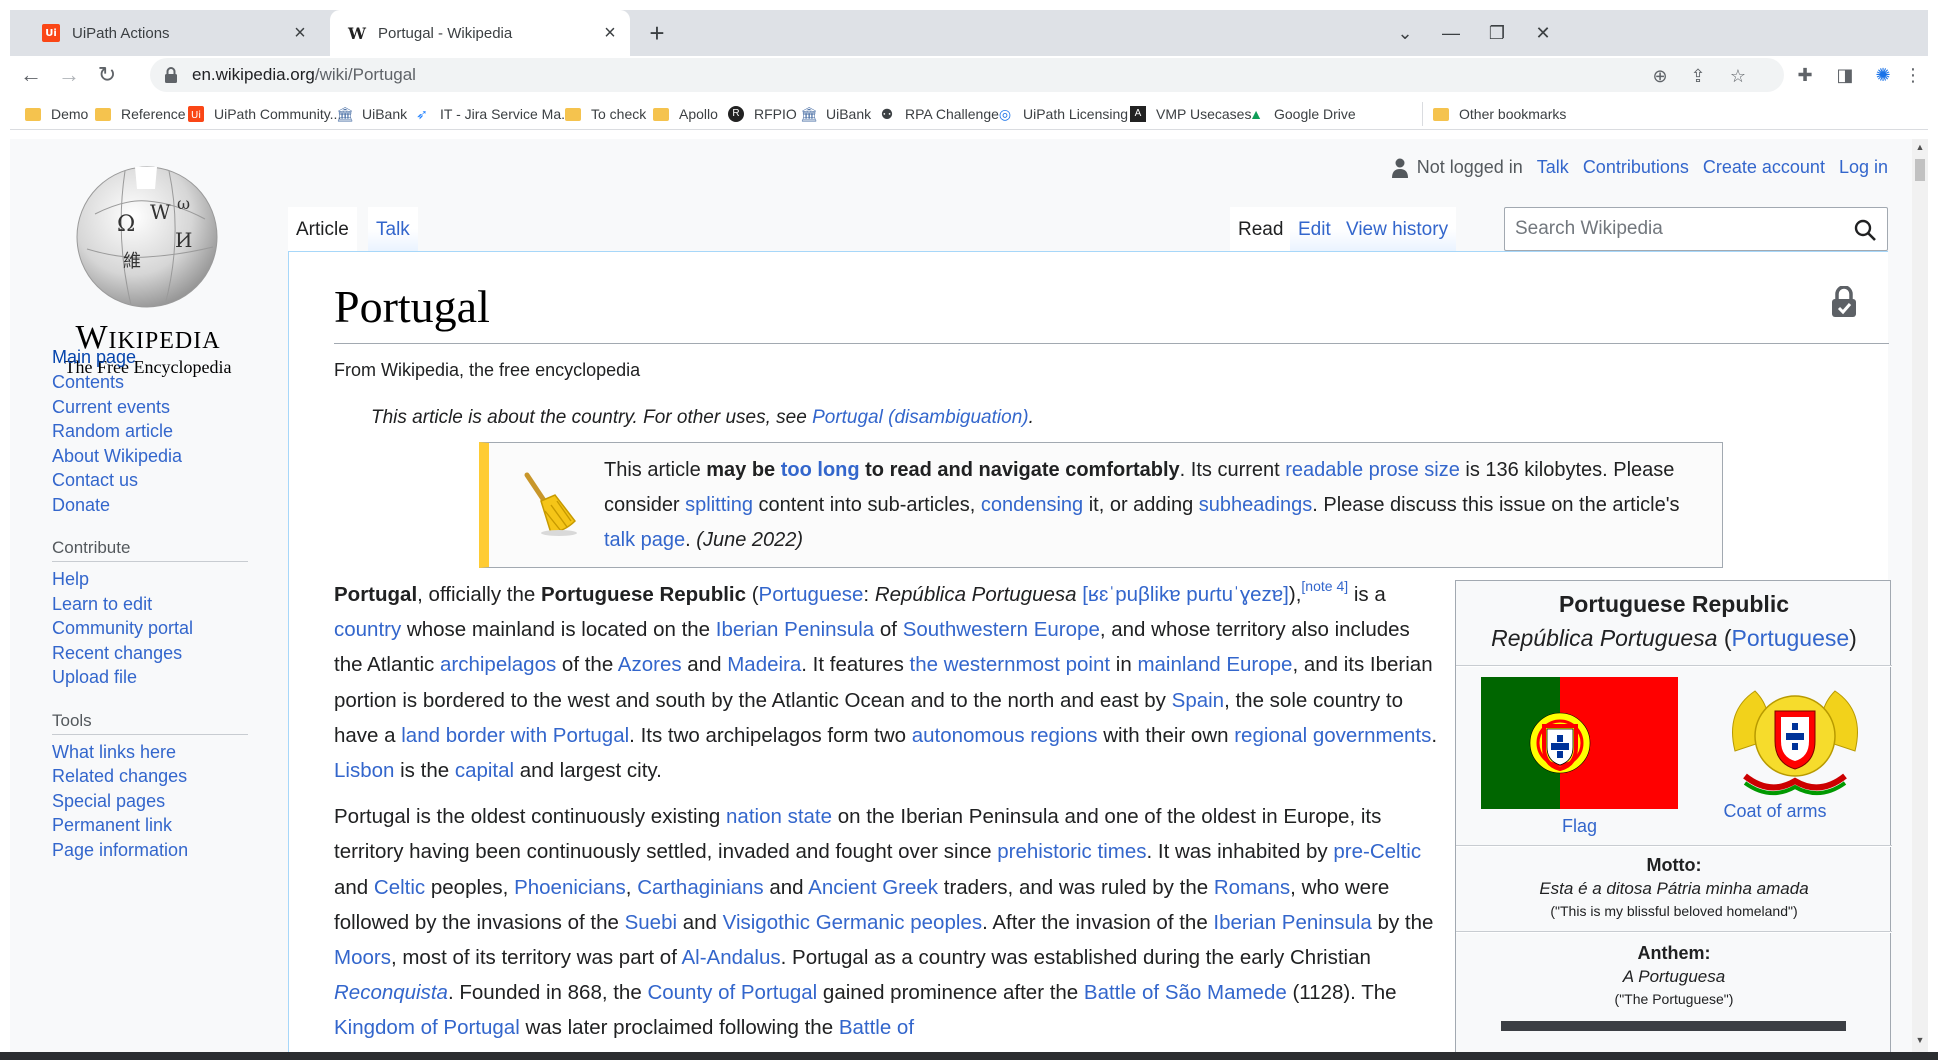 The image size is (1938, 1060). What do you see at coordinates (81, 505) in the screenshot?
I see `sidebar-link-donate: Donate` at bounding box center [81, 505].